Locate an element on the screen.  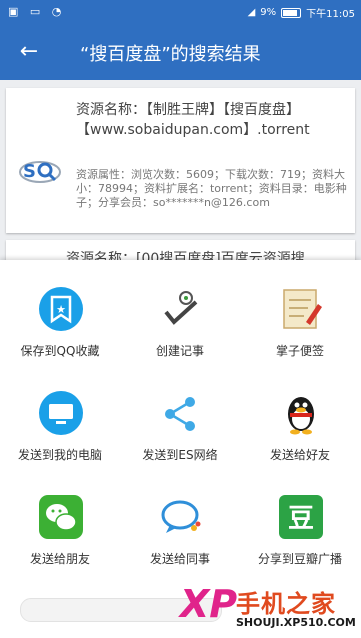
svg-text: S is located at coordinates (29, 171).